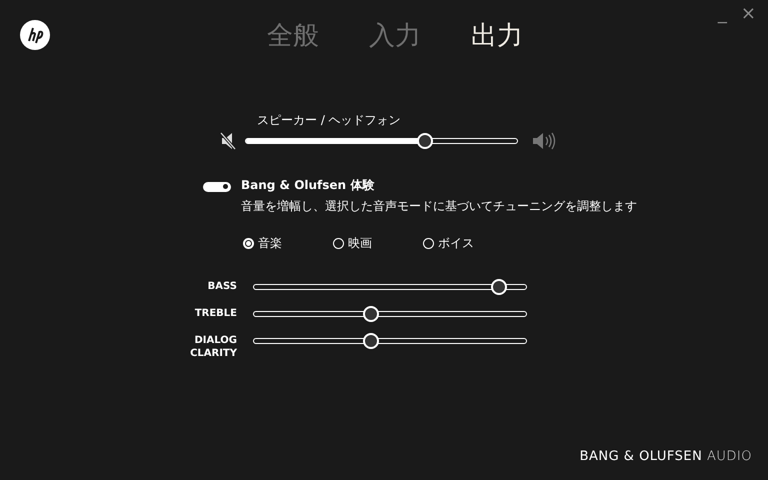 The height and width of the screenshot is (480, 768). What do you see at coordinates (468, 243) in the screenshot?
I see `mode-radio: ボイス` at bounding box center [468, 243].